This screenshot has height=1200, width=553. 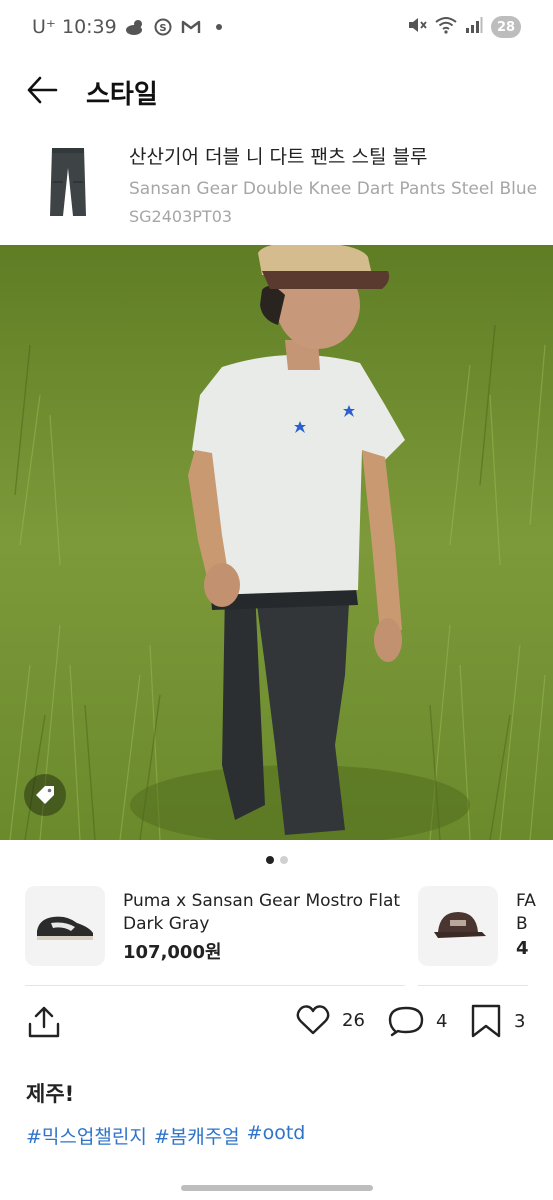 What do you see at coordinates (181, 216) in the screenshot?
I see `product-code: SG2403PT03` at bounding box center [181, 216].